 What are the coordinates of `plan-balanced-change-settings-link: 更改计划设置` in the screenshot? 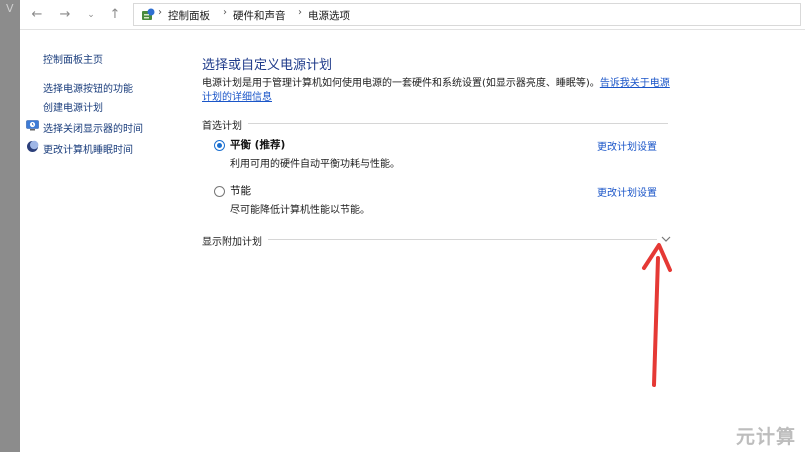 It's located at (627, 145).